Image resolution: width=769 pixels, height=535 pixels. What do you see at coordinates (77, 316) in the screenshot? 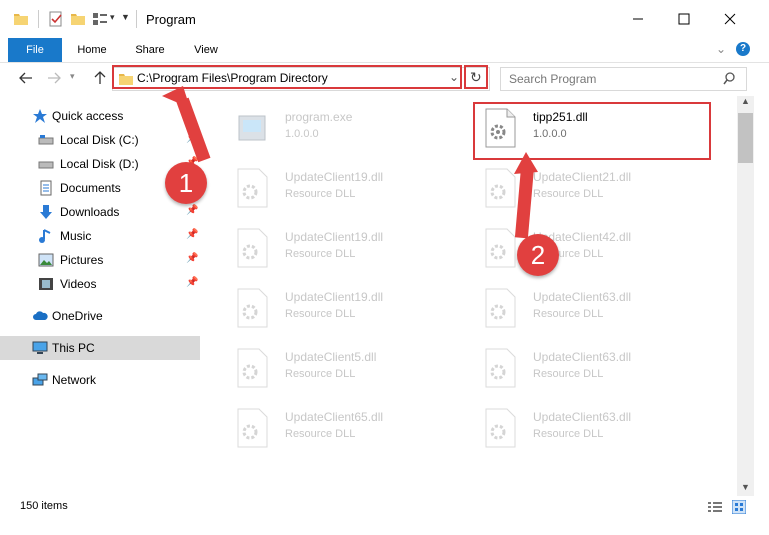
I see `sidebar-item-label: OneDrive` at bounding box center [77, 316].